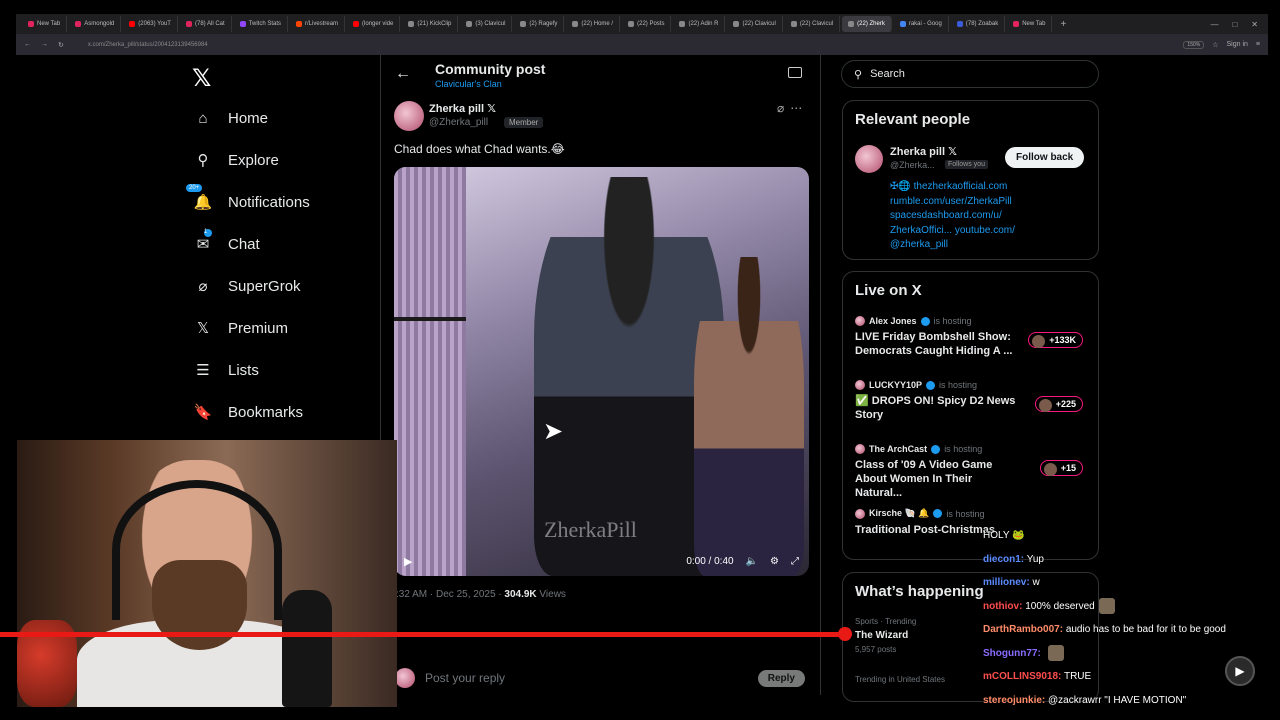  What do you see at coordinates (403, 74) in the screenshot?
I see `back-arrow-icon: ←` at bounding box center [403, 74].